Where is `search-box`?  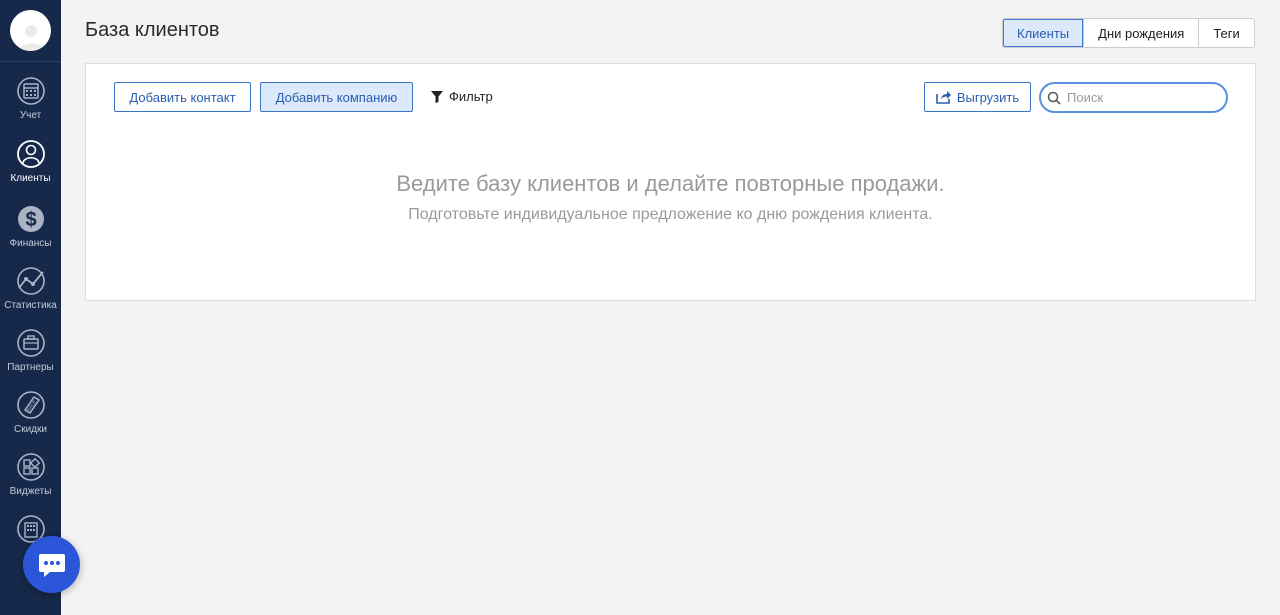 search-box is located at coordinates (1133, 97).